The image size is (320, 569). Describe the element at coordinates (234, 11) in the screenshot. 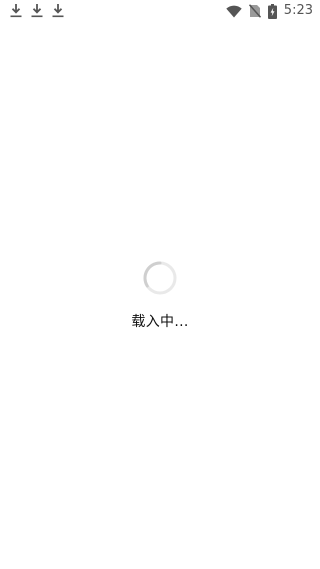

I see `wifi-icon` at that location.